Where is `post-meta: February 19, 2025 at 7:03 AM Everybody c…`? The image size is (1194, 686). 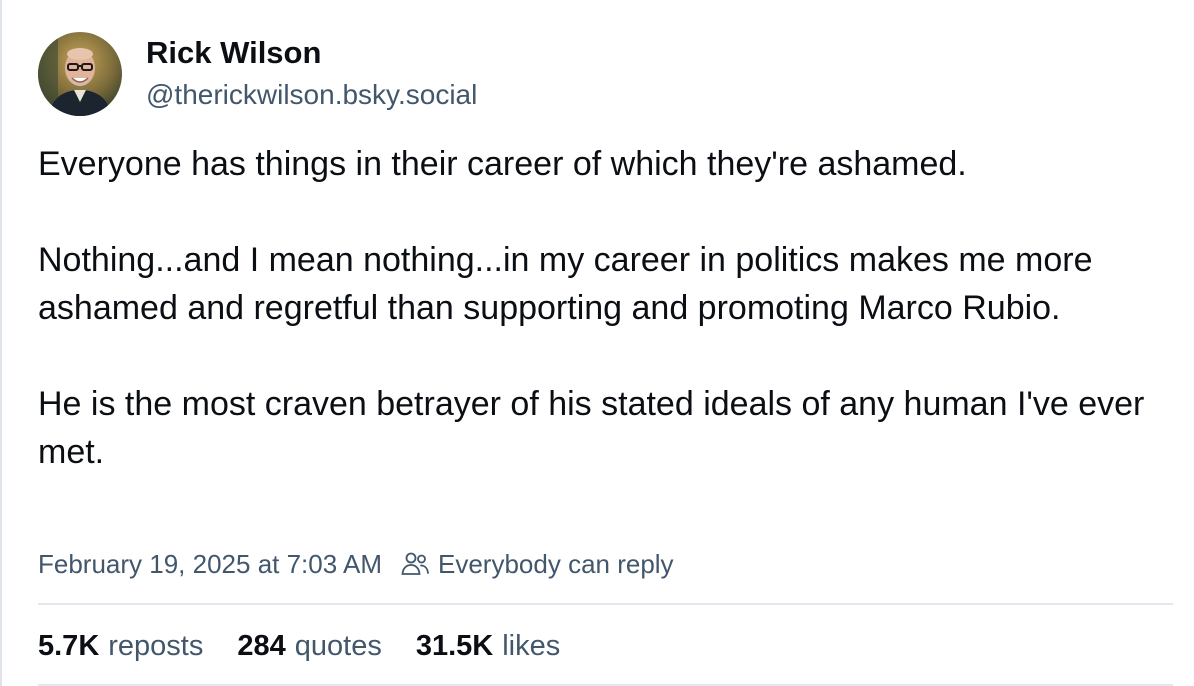 post-meta: February 19, 2025 at 7:03 AM Everybody c… is located at coordinates (356, 564).